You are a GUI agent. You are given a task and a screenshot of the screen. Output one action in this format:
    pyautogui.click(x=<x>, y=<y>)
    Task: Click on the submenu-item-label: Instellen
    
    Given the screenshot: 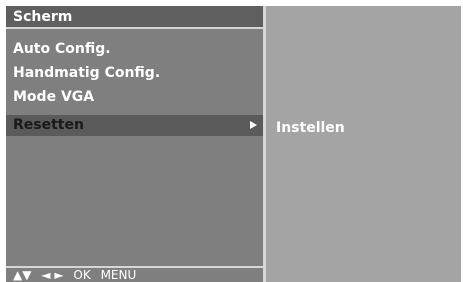 What is the action you would take?
    pyautogui.click(x=310, y=128)
    